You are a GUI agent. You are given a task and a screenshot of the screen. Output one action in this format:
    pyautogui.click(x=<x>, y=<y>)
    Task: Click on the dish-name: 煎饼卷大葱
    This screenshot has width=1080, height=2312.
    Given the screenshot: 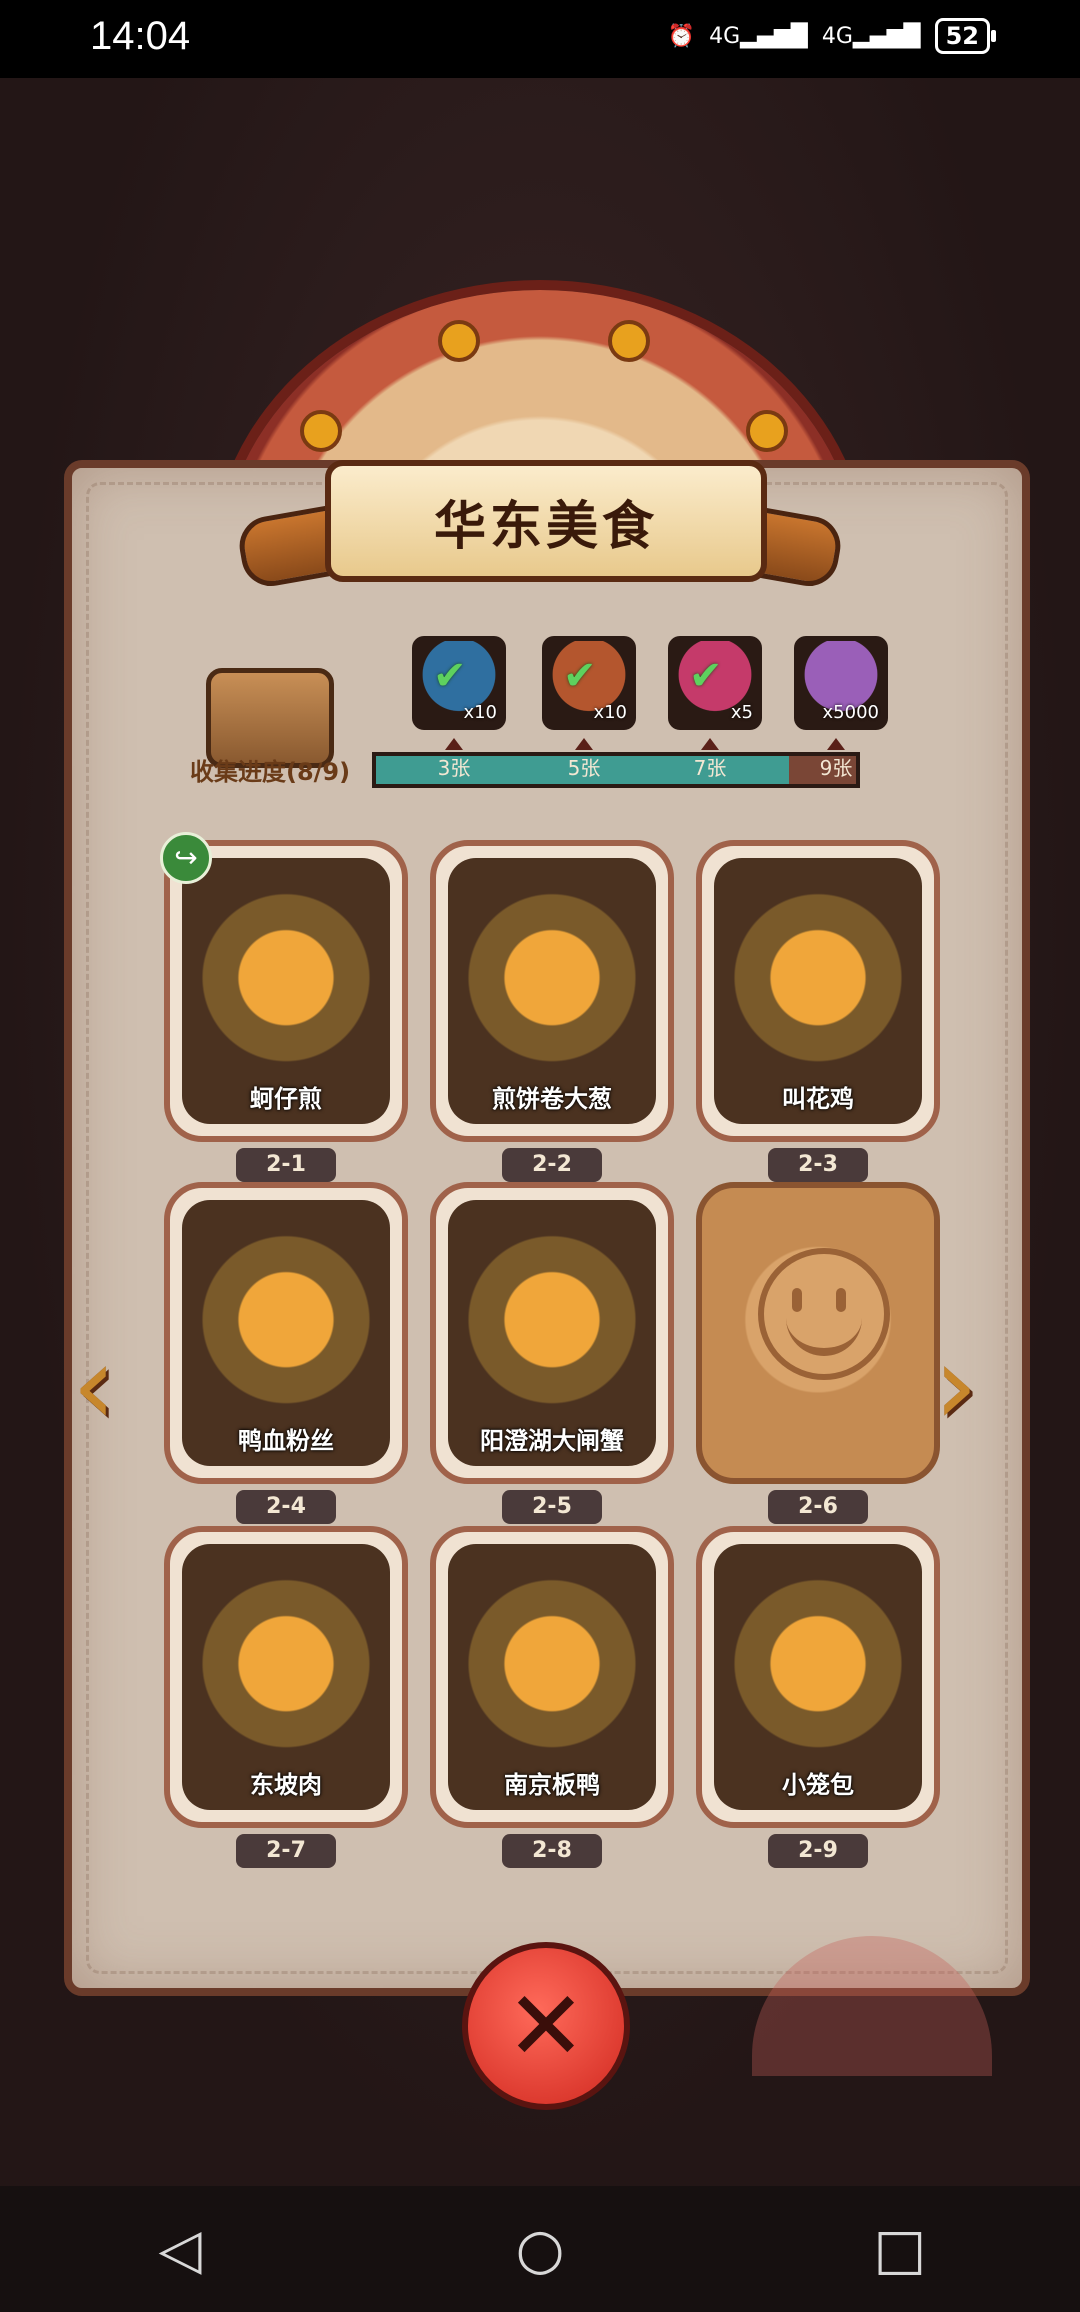 What is the action you would take?
    pyautogui.click(x=552, y=1099)
    